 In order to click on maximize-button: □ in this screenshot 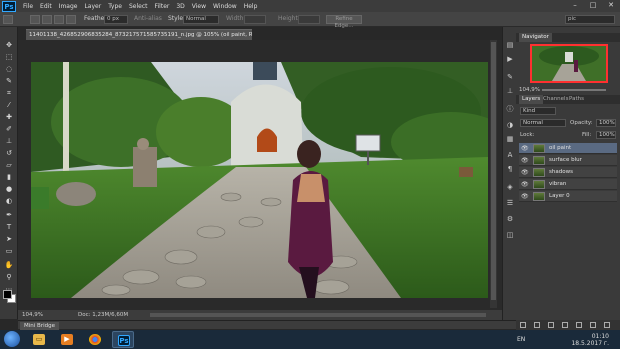, I will do `click(593, 5)`.